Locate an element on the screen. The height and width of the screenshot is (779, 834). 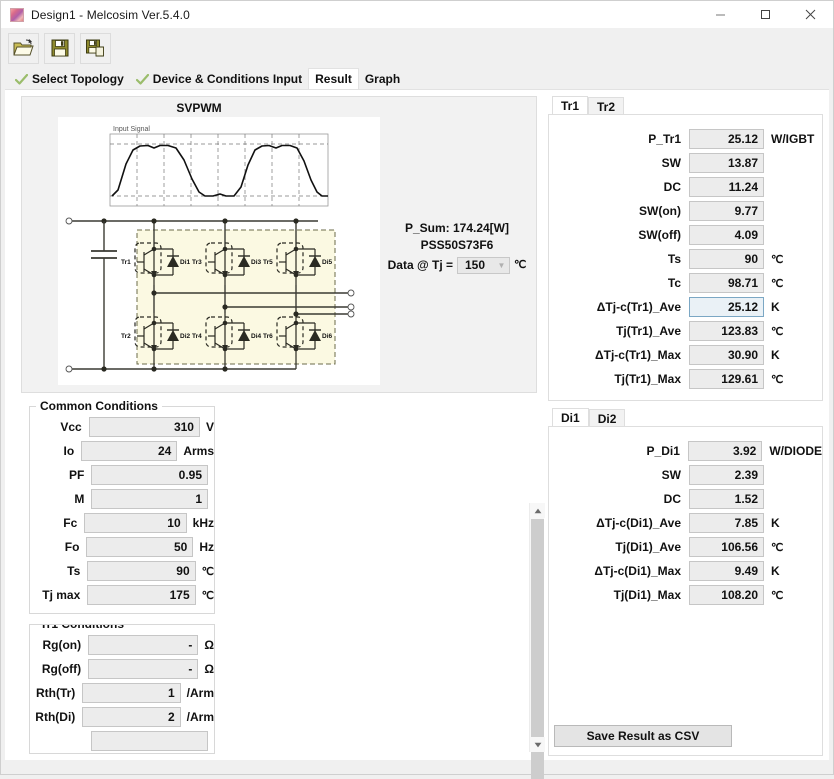
tab-label: Graph is located at coordinates (382, 79).